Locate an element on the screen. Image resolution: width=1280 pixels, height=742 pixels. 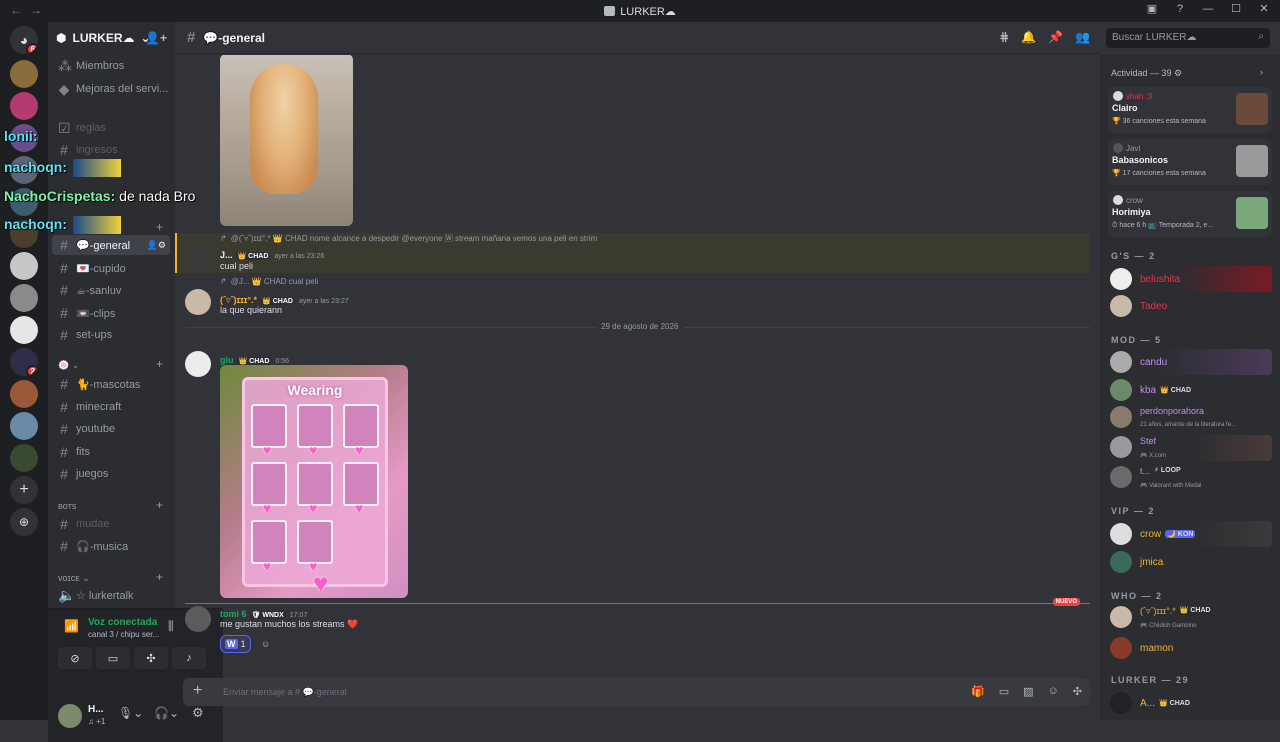
noise-suppression-icon: ⫼ is located at coordinates (171, 626).